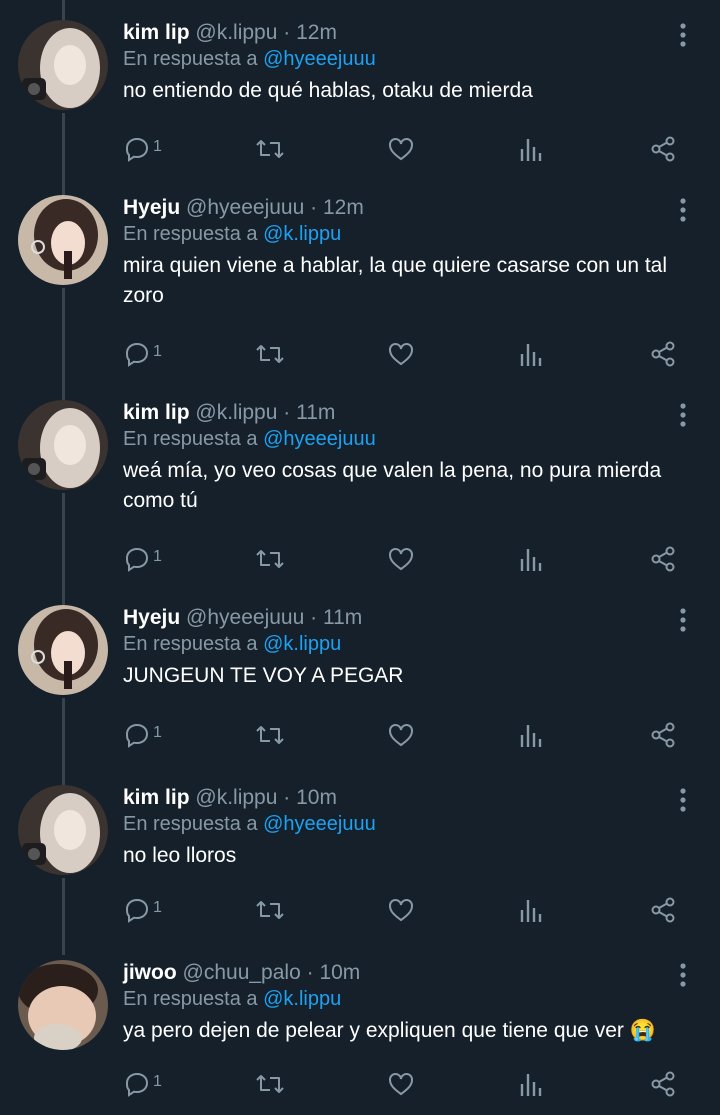  I want to click on action-bar: 1, so click(408, 149).